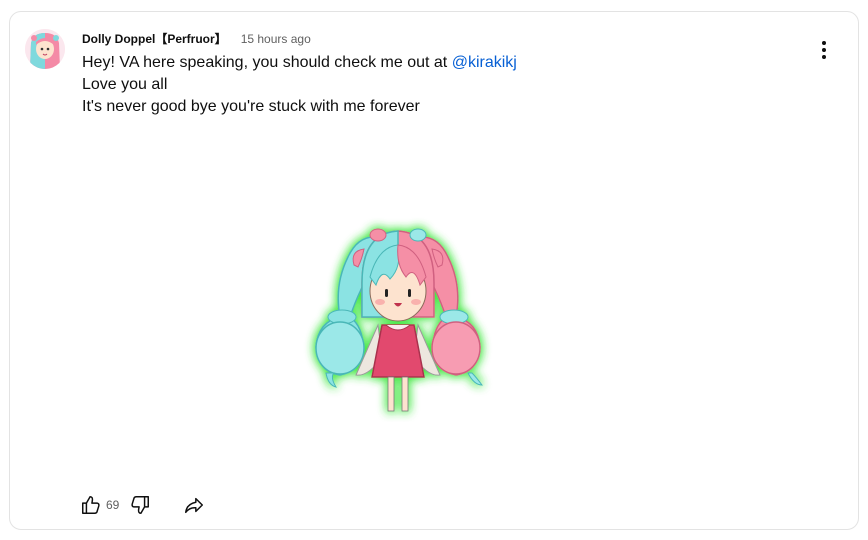  What do you see at coordinates (824, 50) in the screenshot?
I see `more-vertical-icon` at bounding box center [824, 50].